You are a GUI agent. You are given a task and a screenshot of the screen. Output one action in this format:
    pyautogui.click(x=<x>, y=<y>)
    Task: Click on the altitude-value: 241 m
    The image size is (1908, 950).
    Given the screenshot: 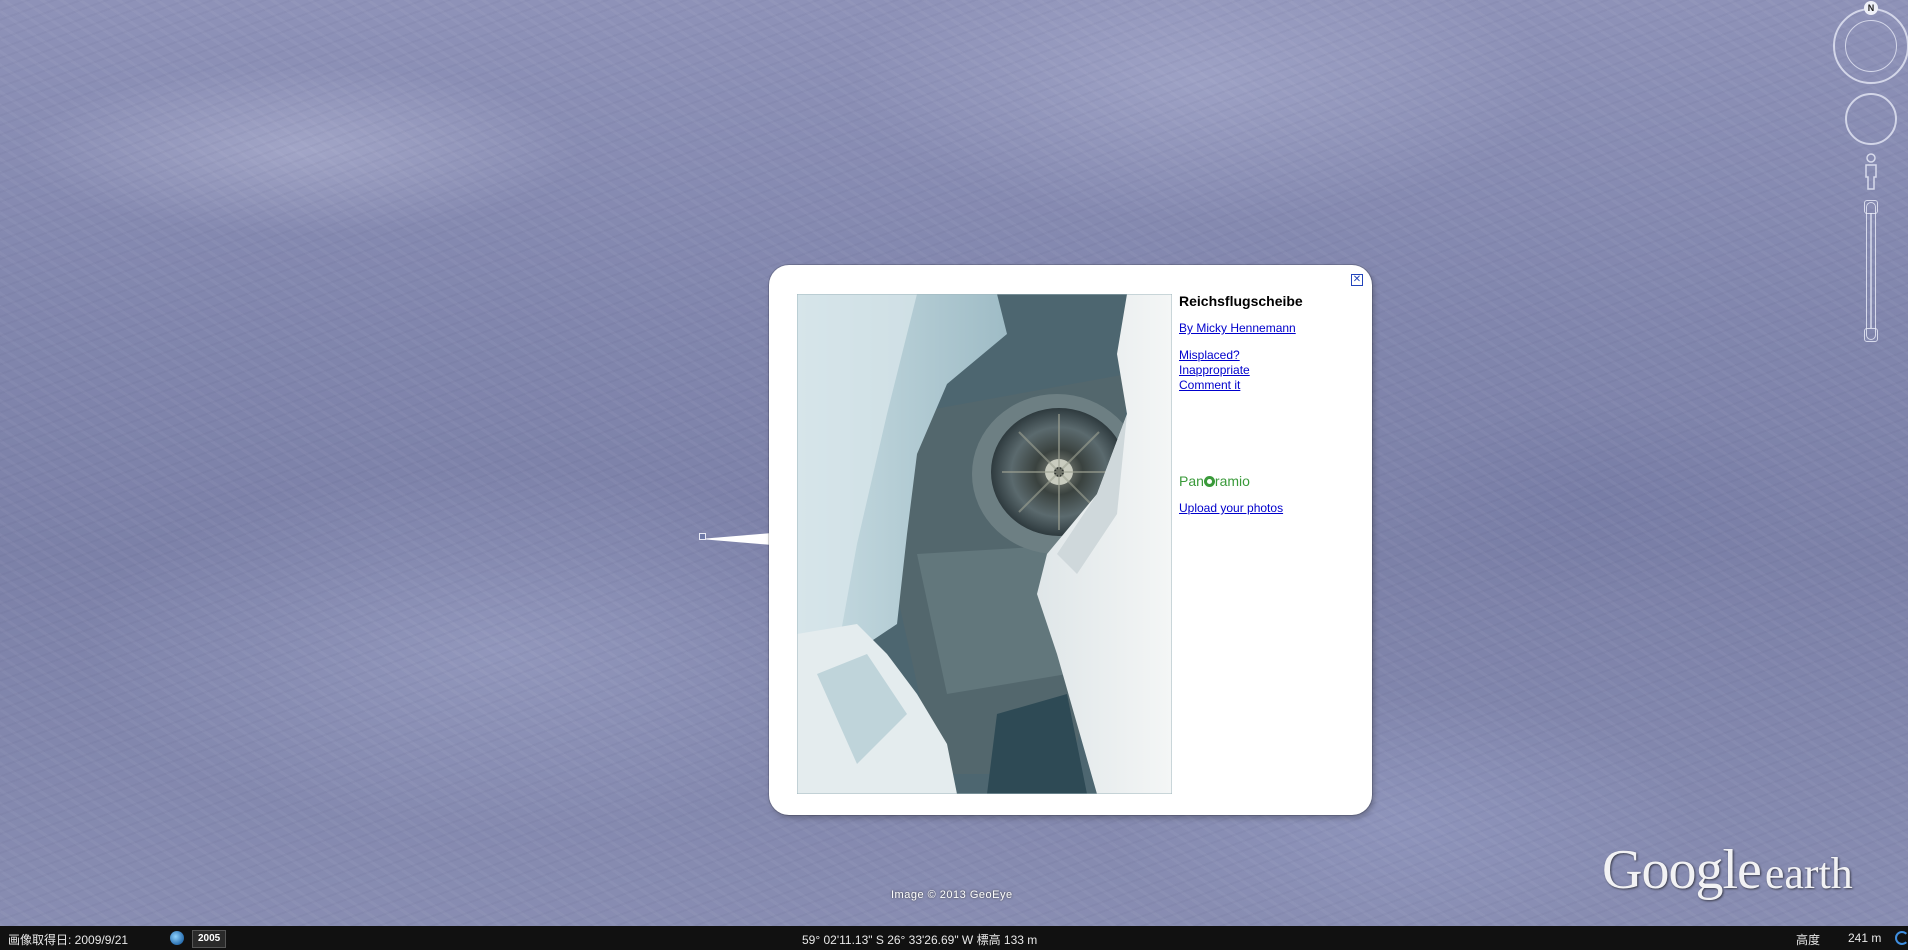 What is the action you would take?
    pyautogui.click(x=1865, y=938)
    